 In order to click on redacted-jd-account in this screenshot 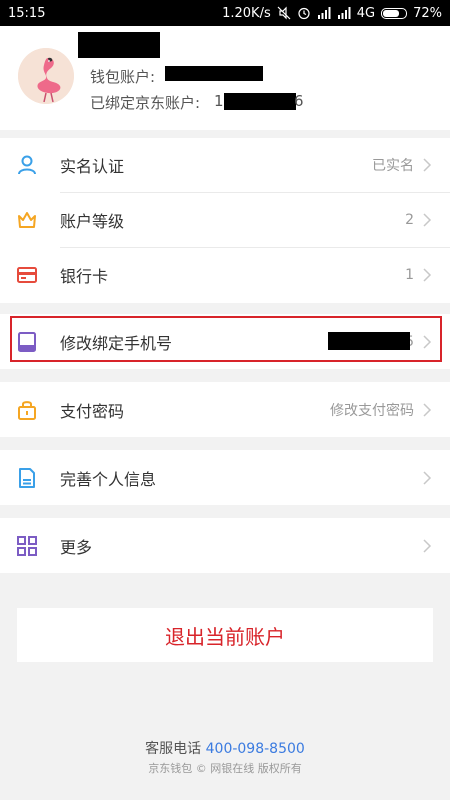, I will do `click(260, 101)`.